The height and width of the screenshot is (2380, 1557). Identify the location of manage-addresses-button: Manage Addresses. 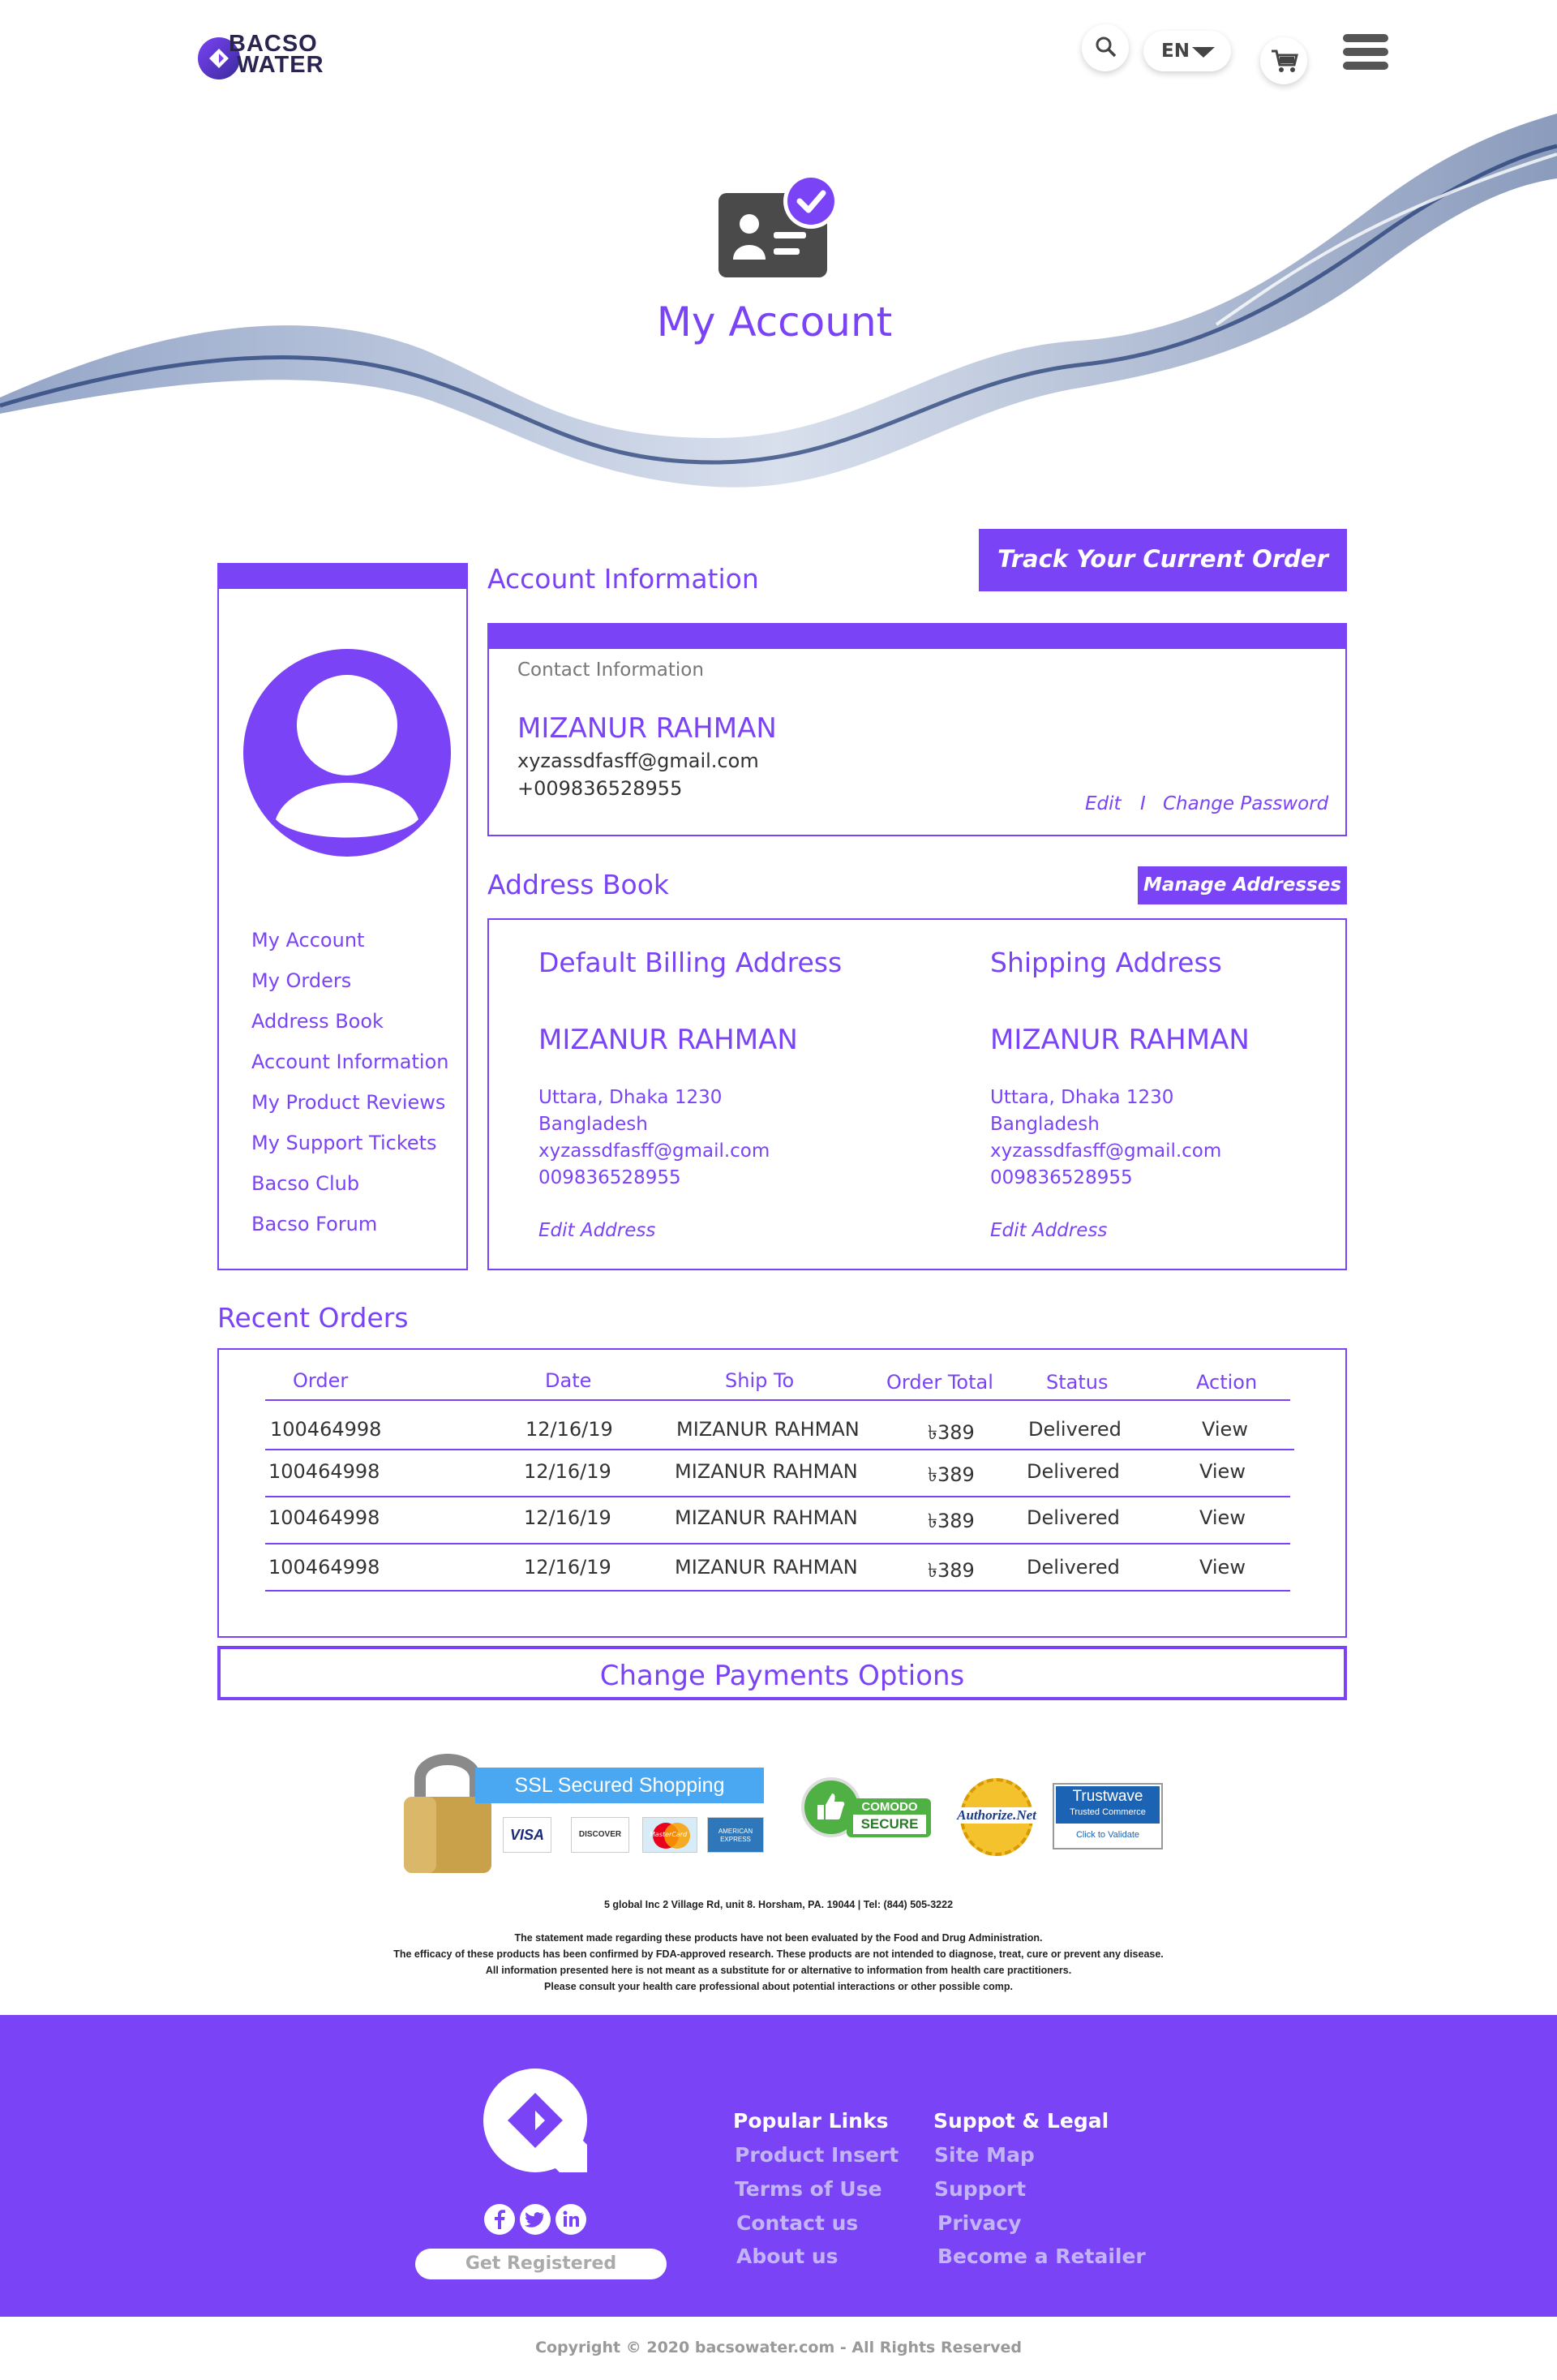
(1242, 885).